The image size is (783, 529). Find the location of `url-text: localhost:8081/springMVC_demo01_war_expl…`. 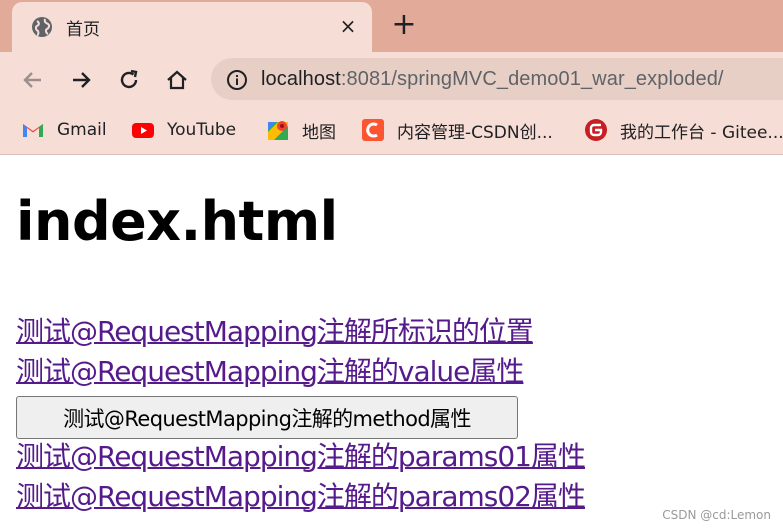

url-text: localhost:8081/springMVC_demo01_war_expl… is located at coordinates (492, 79).